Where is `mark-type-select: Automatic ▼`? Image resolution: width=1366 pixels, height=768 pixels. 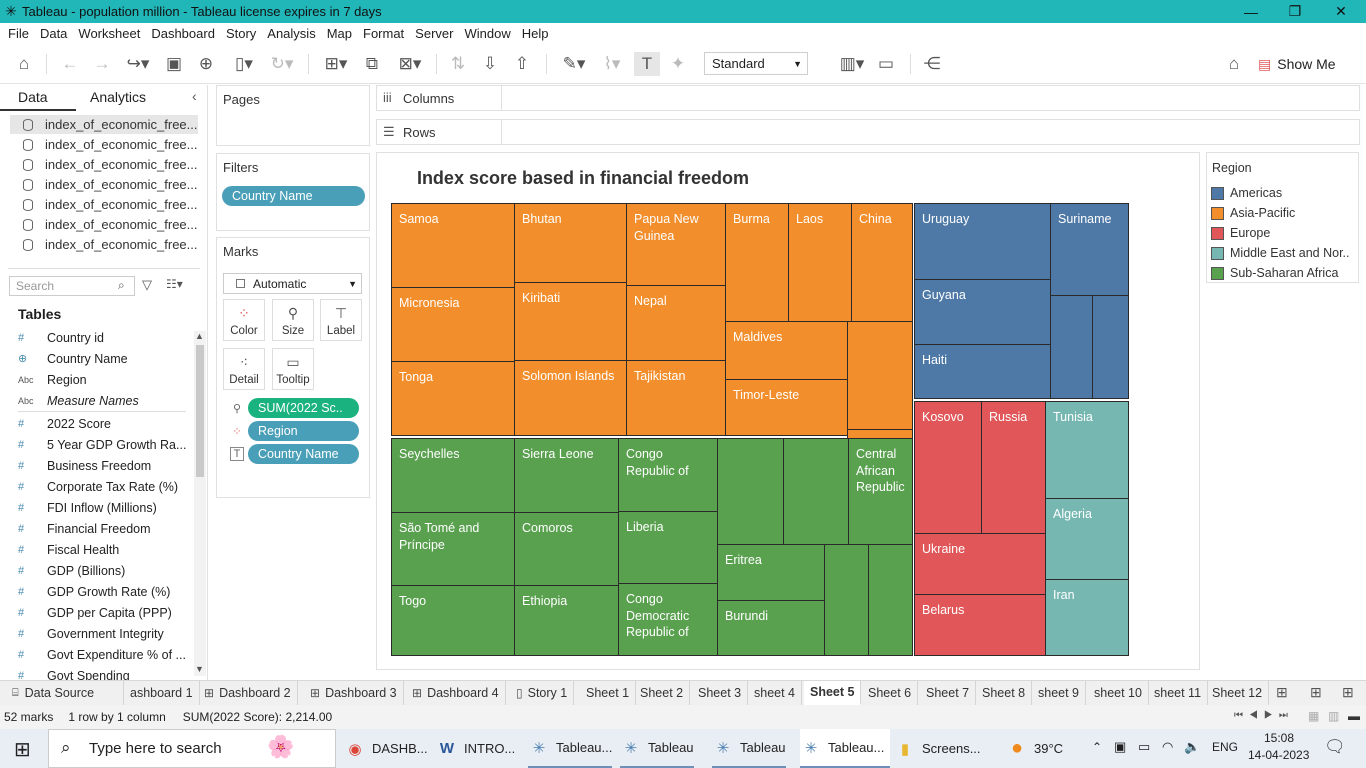 mark-type-select: Automatic ▼ is located at coordinates (292, 283).